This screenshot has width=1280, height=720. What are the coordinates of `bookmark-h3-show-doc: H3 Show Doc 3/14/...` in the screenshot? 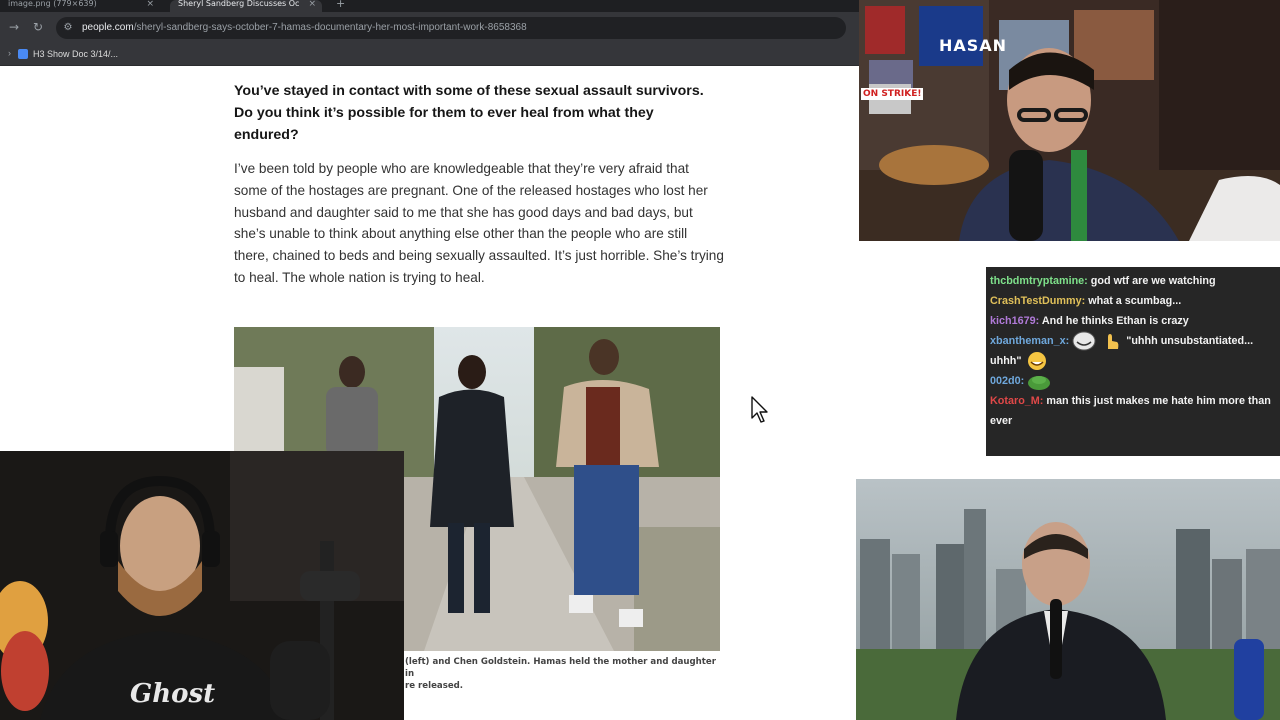 It's located at (68, 54).